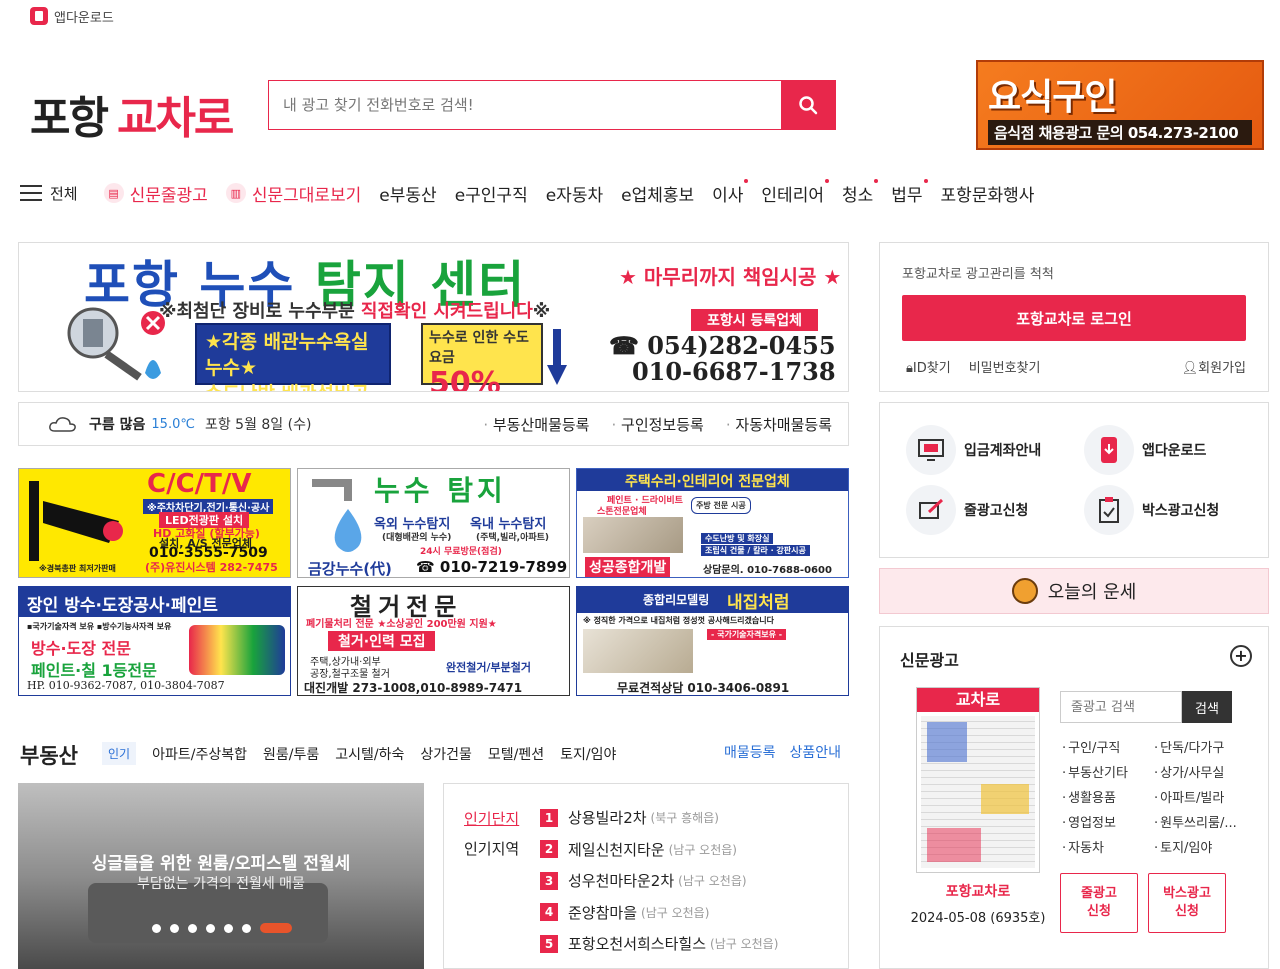  I want to click on box-ad-apply-button: 박스광고 신청, so click(1187, 903).